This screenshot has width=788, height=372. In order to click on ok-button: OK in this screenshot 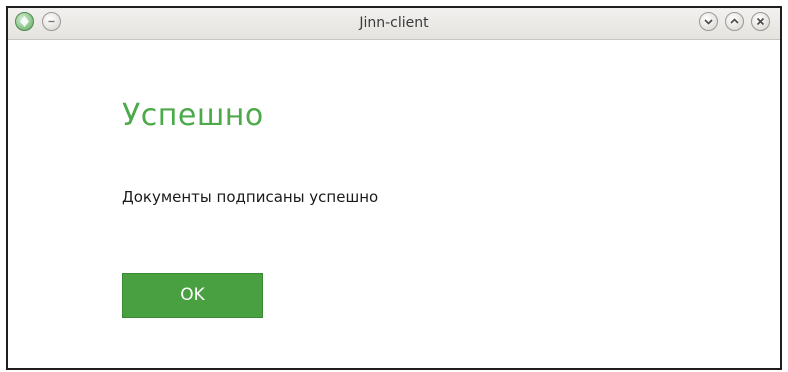, I will do `click(192, 295)`.